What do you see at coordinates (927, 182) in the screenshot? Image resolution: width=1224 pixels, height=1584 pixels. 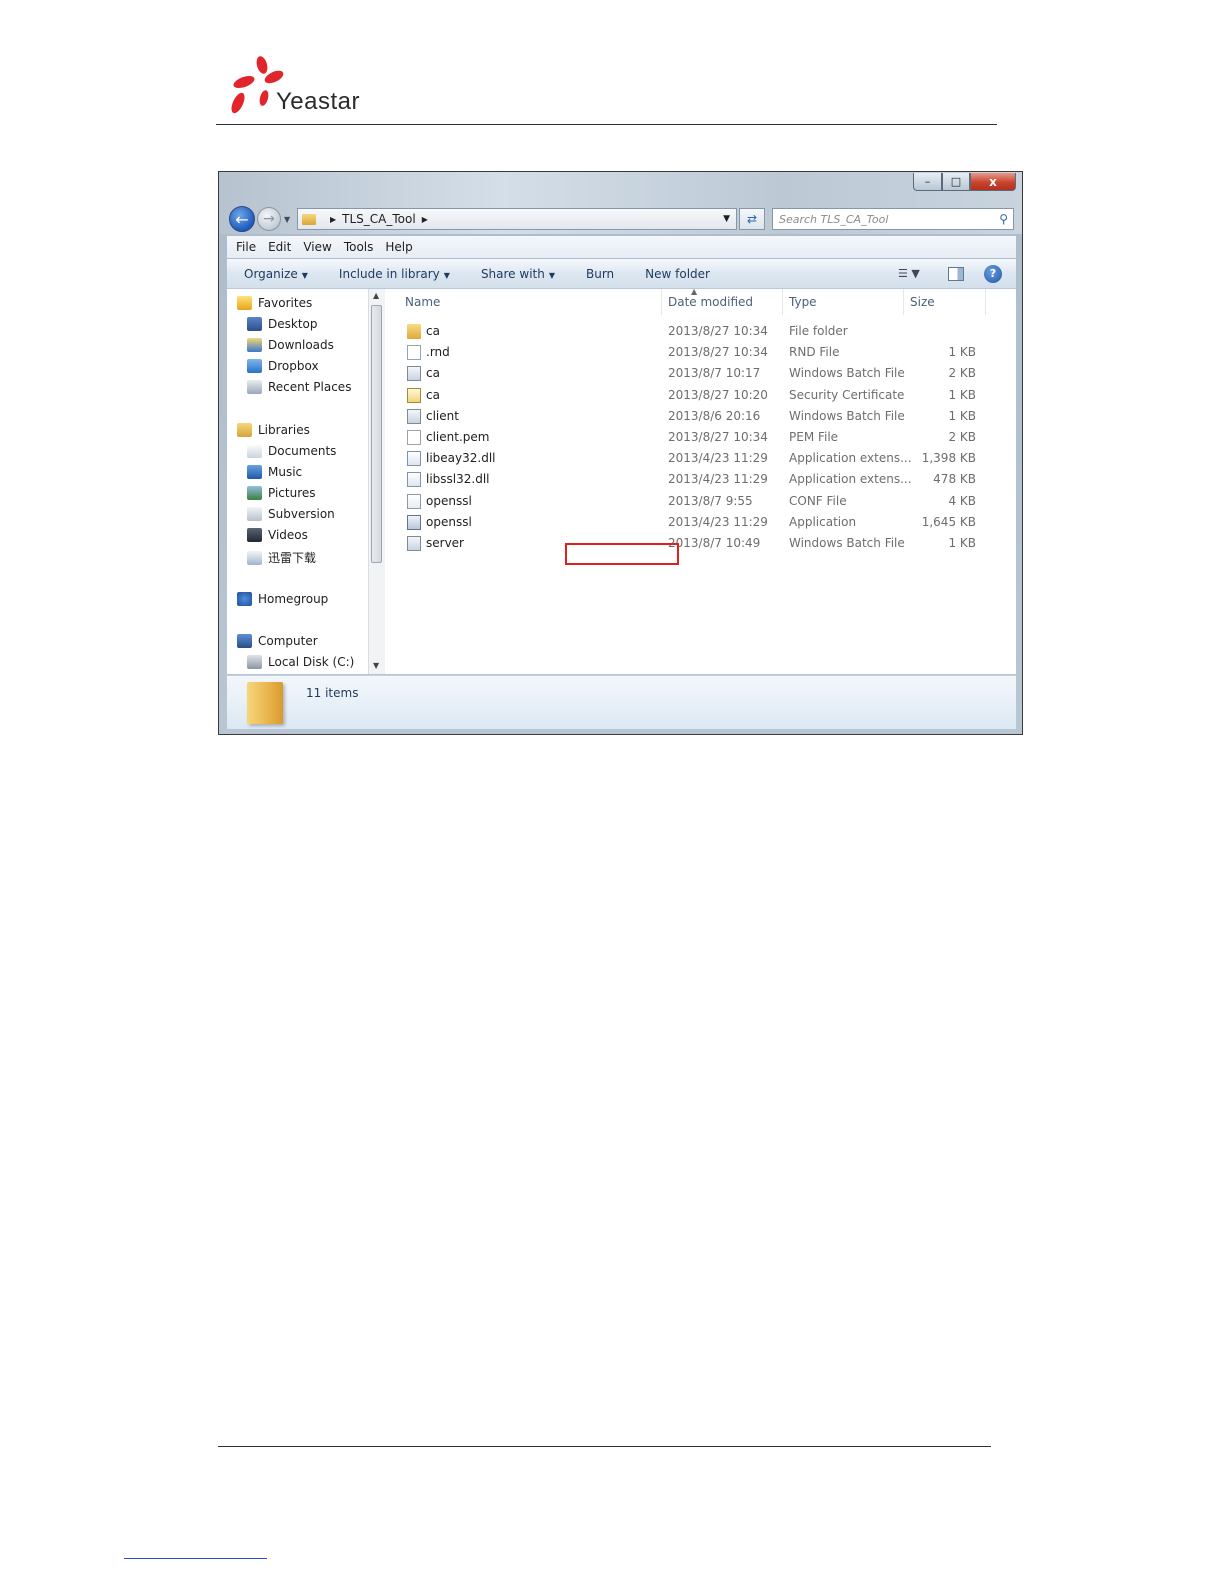 I see `minimize-button: –` at bounding box center [927, 182].